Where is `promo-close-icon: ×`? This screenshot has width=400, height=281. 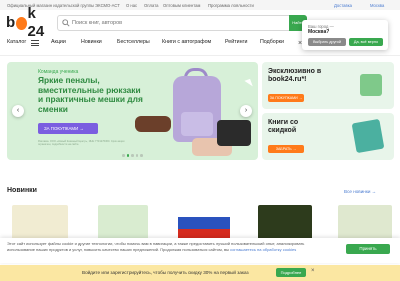
promo-close-icon: × is located at coordinates (313, 271).